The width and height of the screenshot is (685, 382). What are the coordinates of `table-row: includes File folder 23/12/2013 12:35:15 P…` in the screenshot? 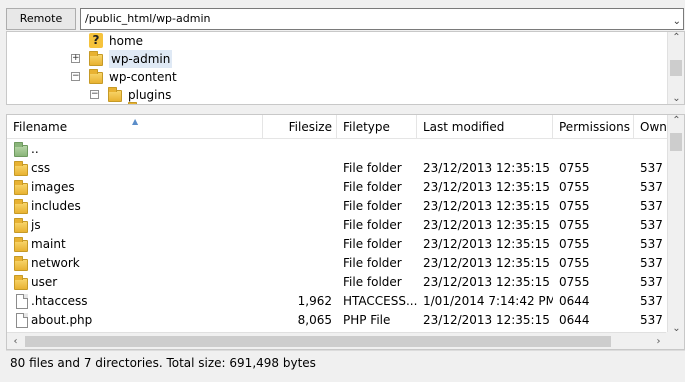 It's located at (337, 206).